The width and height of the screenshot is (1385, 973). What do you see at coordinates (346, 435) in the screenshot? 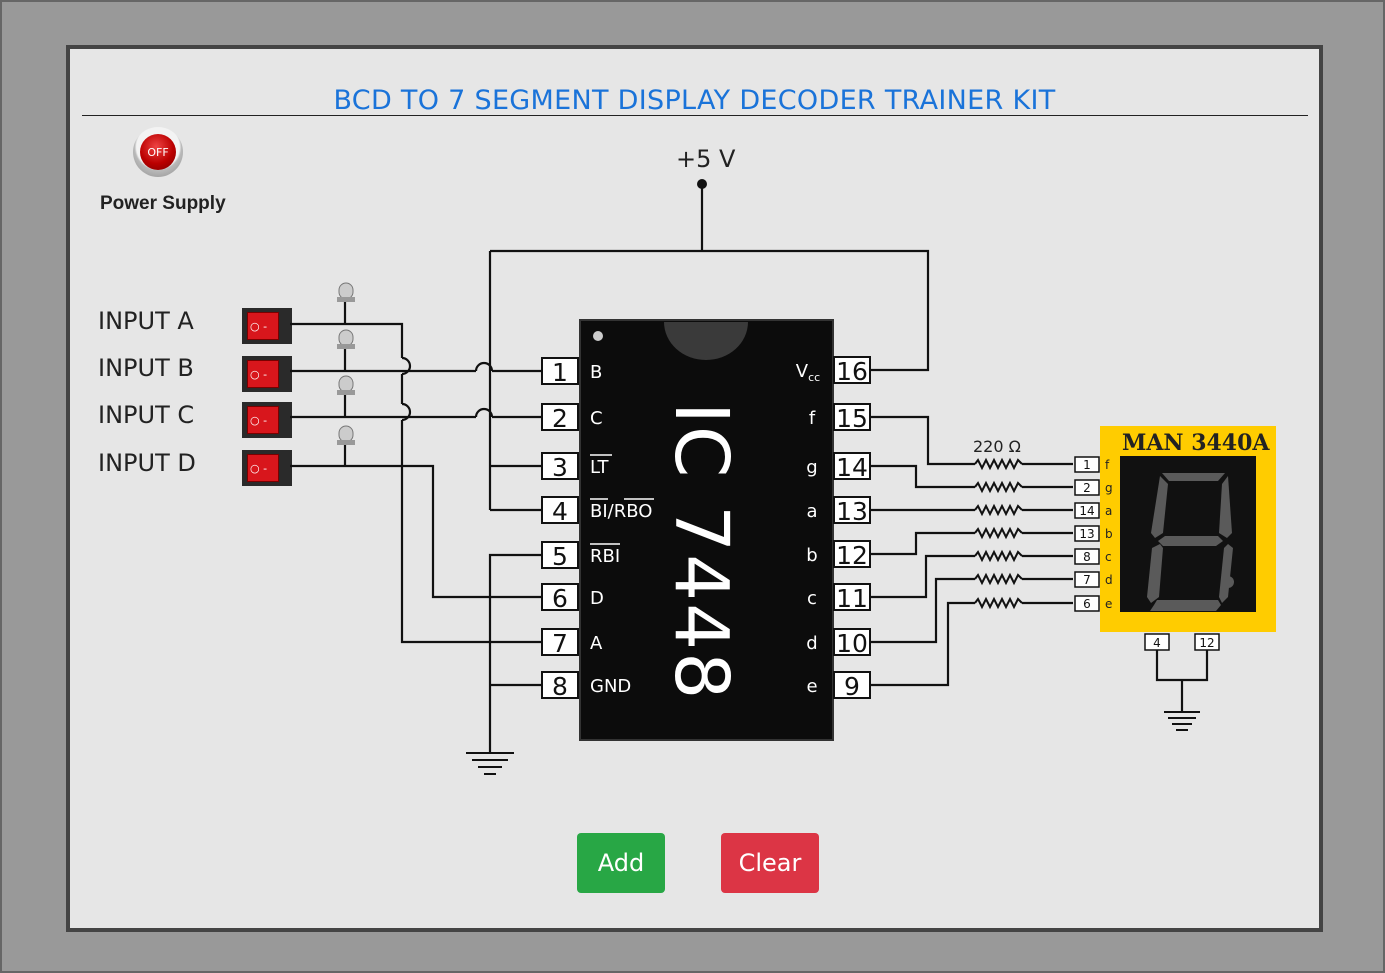
I see `led-d-icon` at bounding box center [346, 435].